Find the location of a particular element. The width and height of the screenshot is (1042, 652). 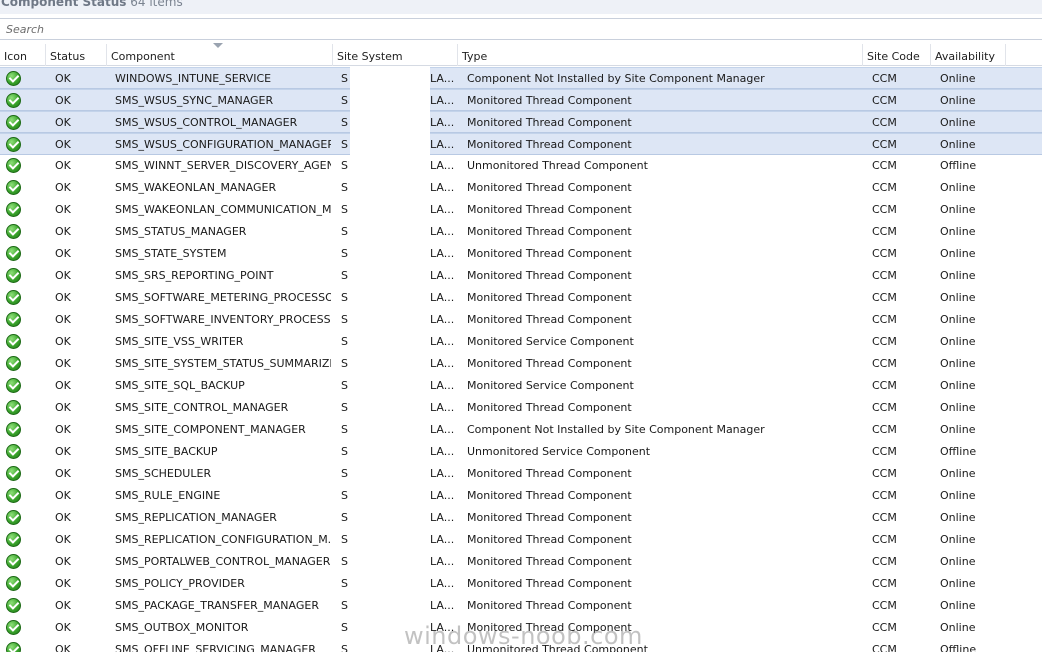

component-cell: SMS_PACKAGE_TRANSFER_MANAGER is located at coordinates (217, 605).